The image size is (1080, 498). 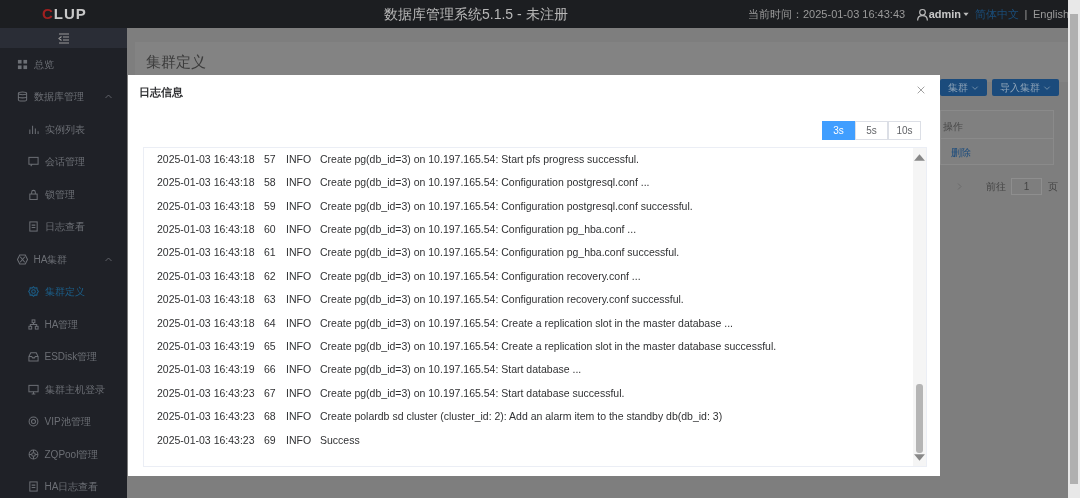 What do you see at coordinates (63, 291) in the screenshot?
I see `sidebar-item: 集群定义` at bounding box center [63, 291].